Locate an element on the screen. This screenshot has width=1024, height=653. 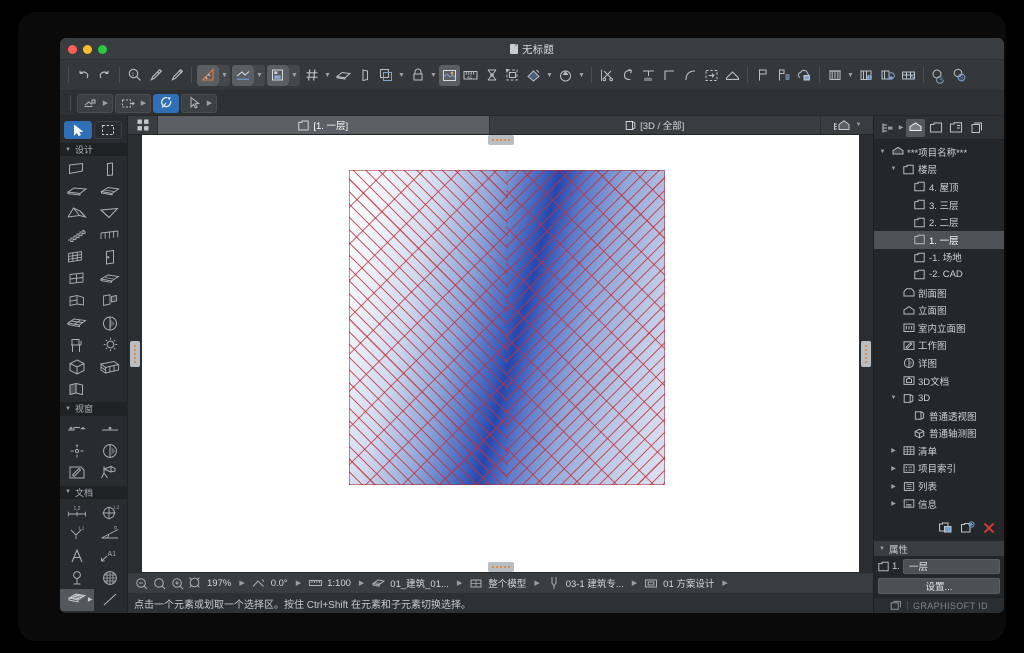
measure-tool-button is located at coordinates (207, 75).